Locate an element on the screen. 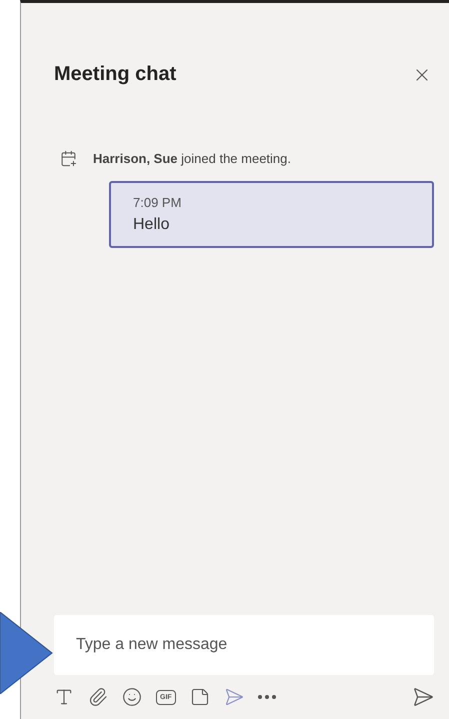 The width and height of the screenshot is (449, 719). send-outline-button is located at coordinates (234, 697).